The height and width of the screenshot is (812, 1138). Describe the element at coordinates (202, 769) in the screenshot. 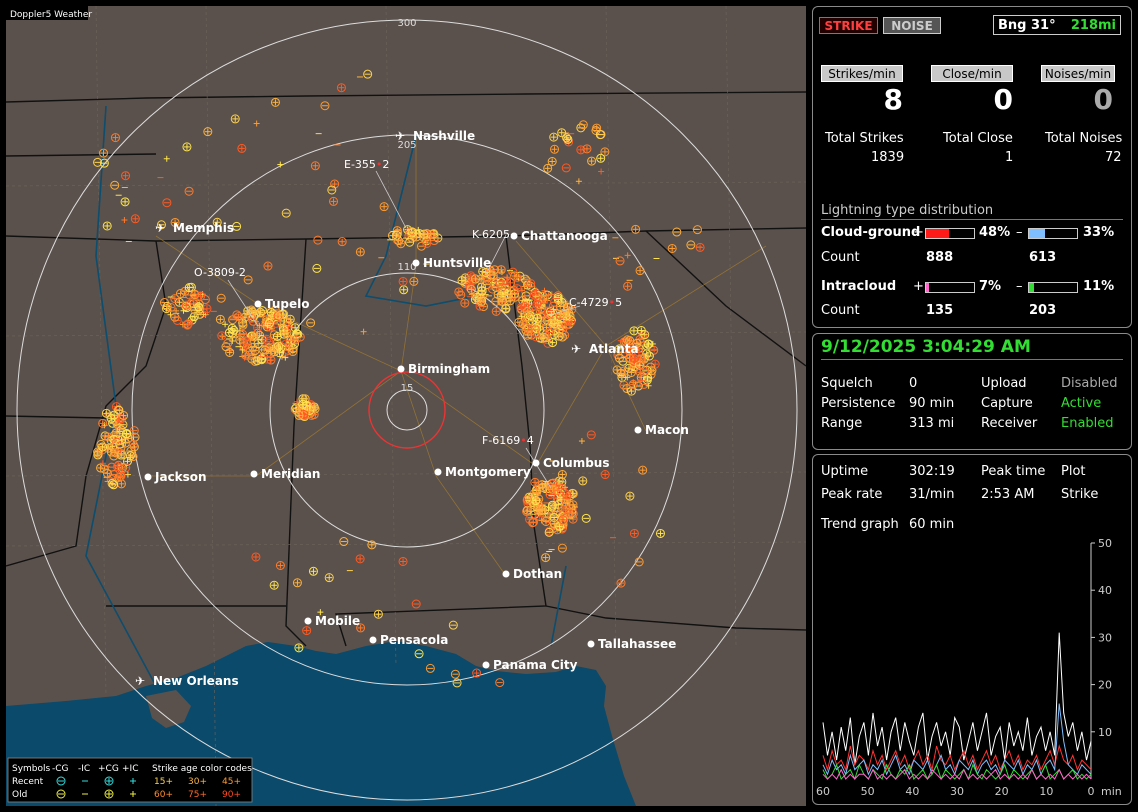

I see `legend-age-title: Strike age color codes` at that location.